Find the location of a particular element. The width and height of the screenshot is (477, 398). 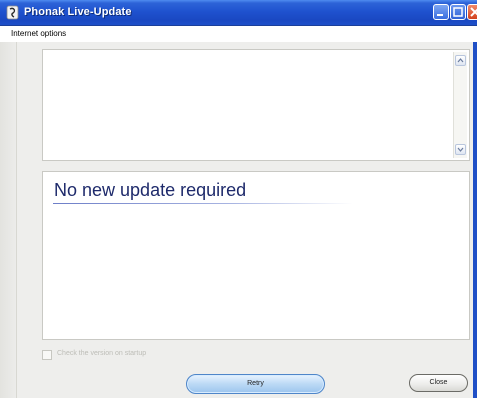

scroll-up-arrow-icon is located at coordinates (460, 60).